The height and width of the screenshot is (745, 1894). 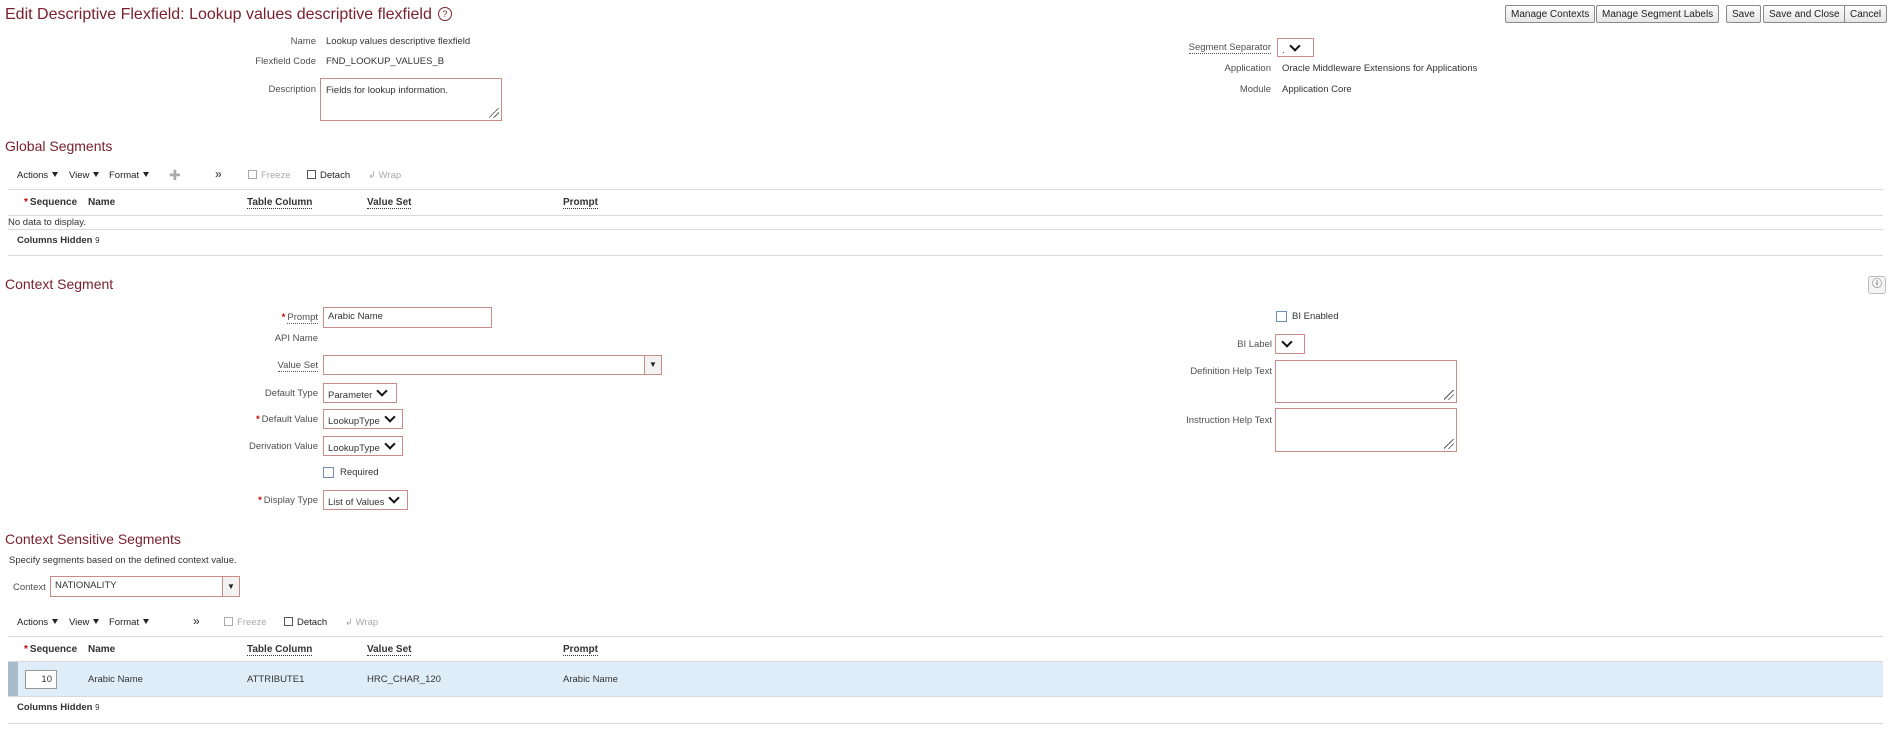 I want to click on definition-help-text-field, so click(x=1366, y=381).